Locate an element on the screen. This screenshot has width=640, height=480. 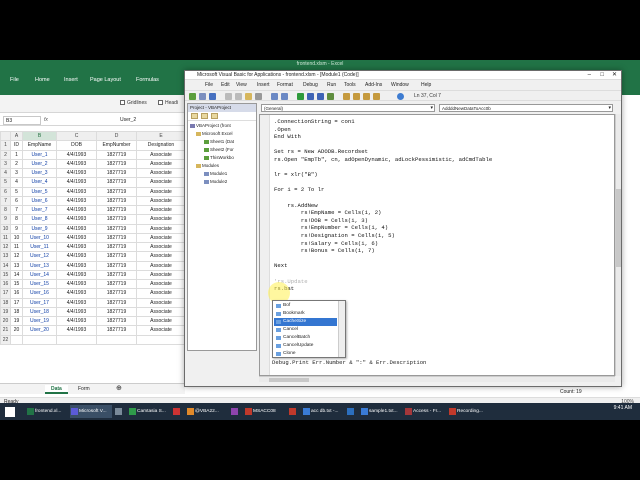
tree-item-thisworkbook: ThisWorkbo is located at coordinates (219, 157).